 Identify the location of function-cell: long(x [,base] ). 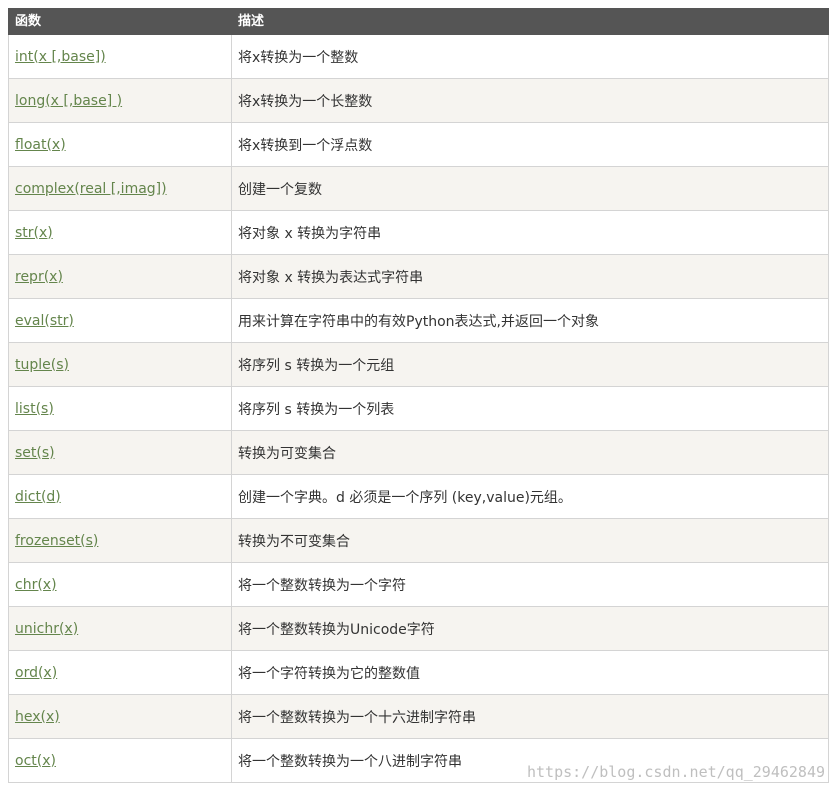
(120, 100).